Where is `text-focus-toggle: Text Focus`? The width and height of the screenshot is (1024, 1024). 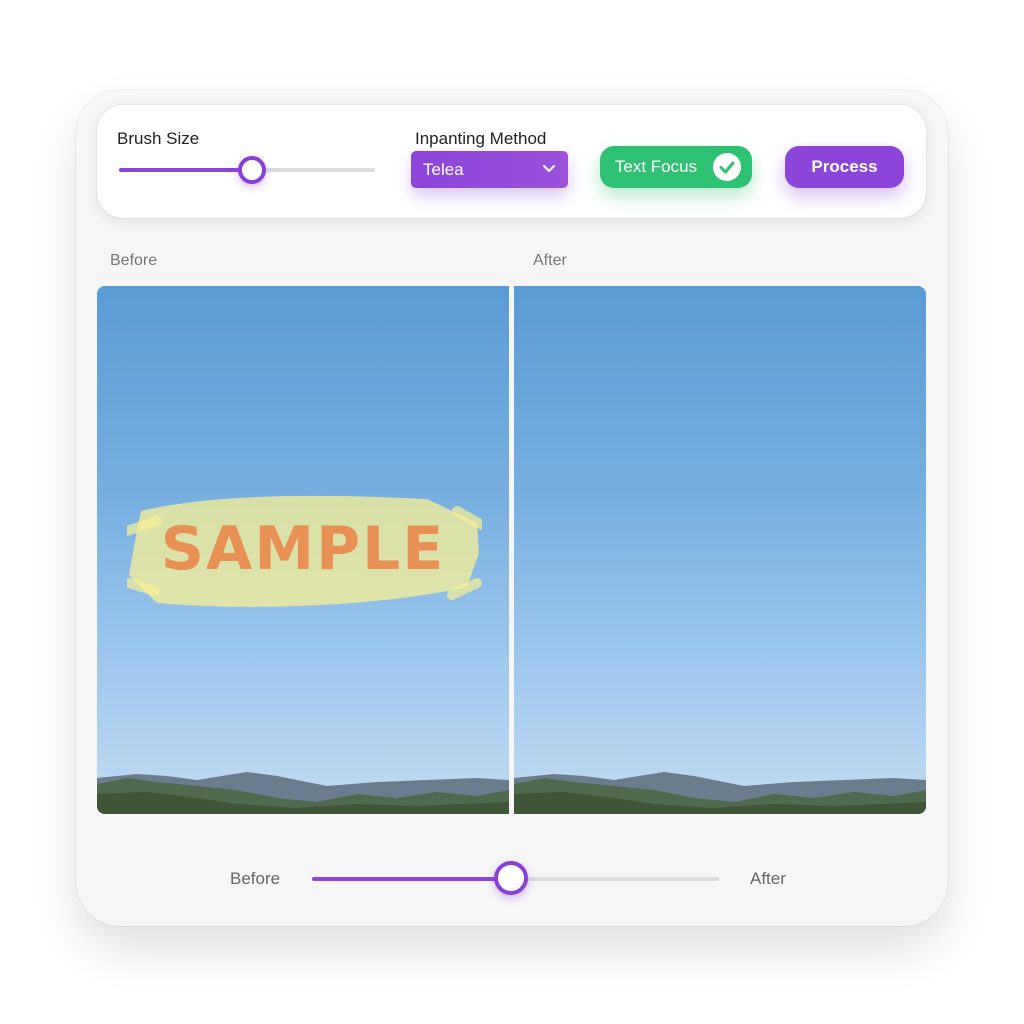
text-focus-toggle: Text Focus is located at coordinates (676, 167).